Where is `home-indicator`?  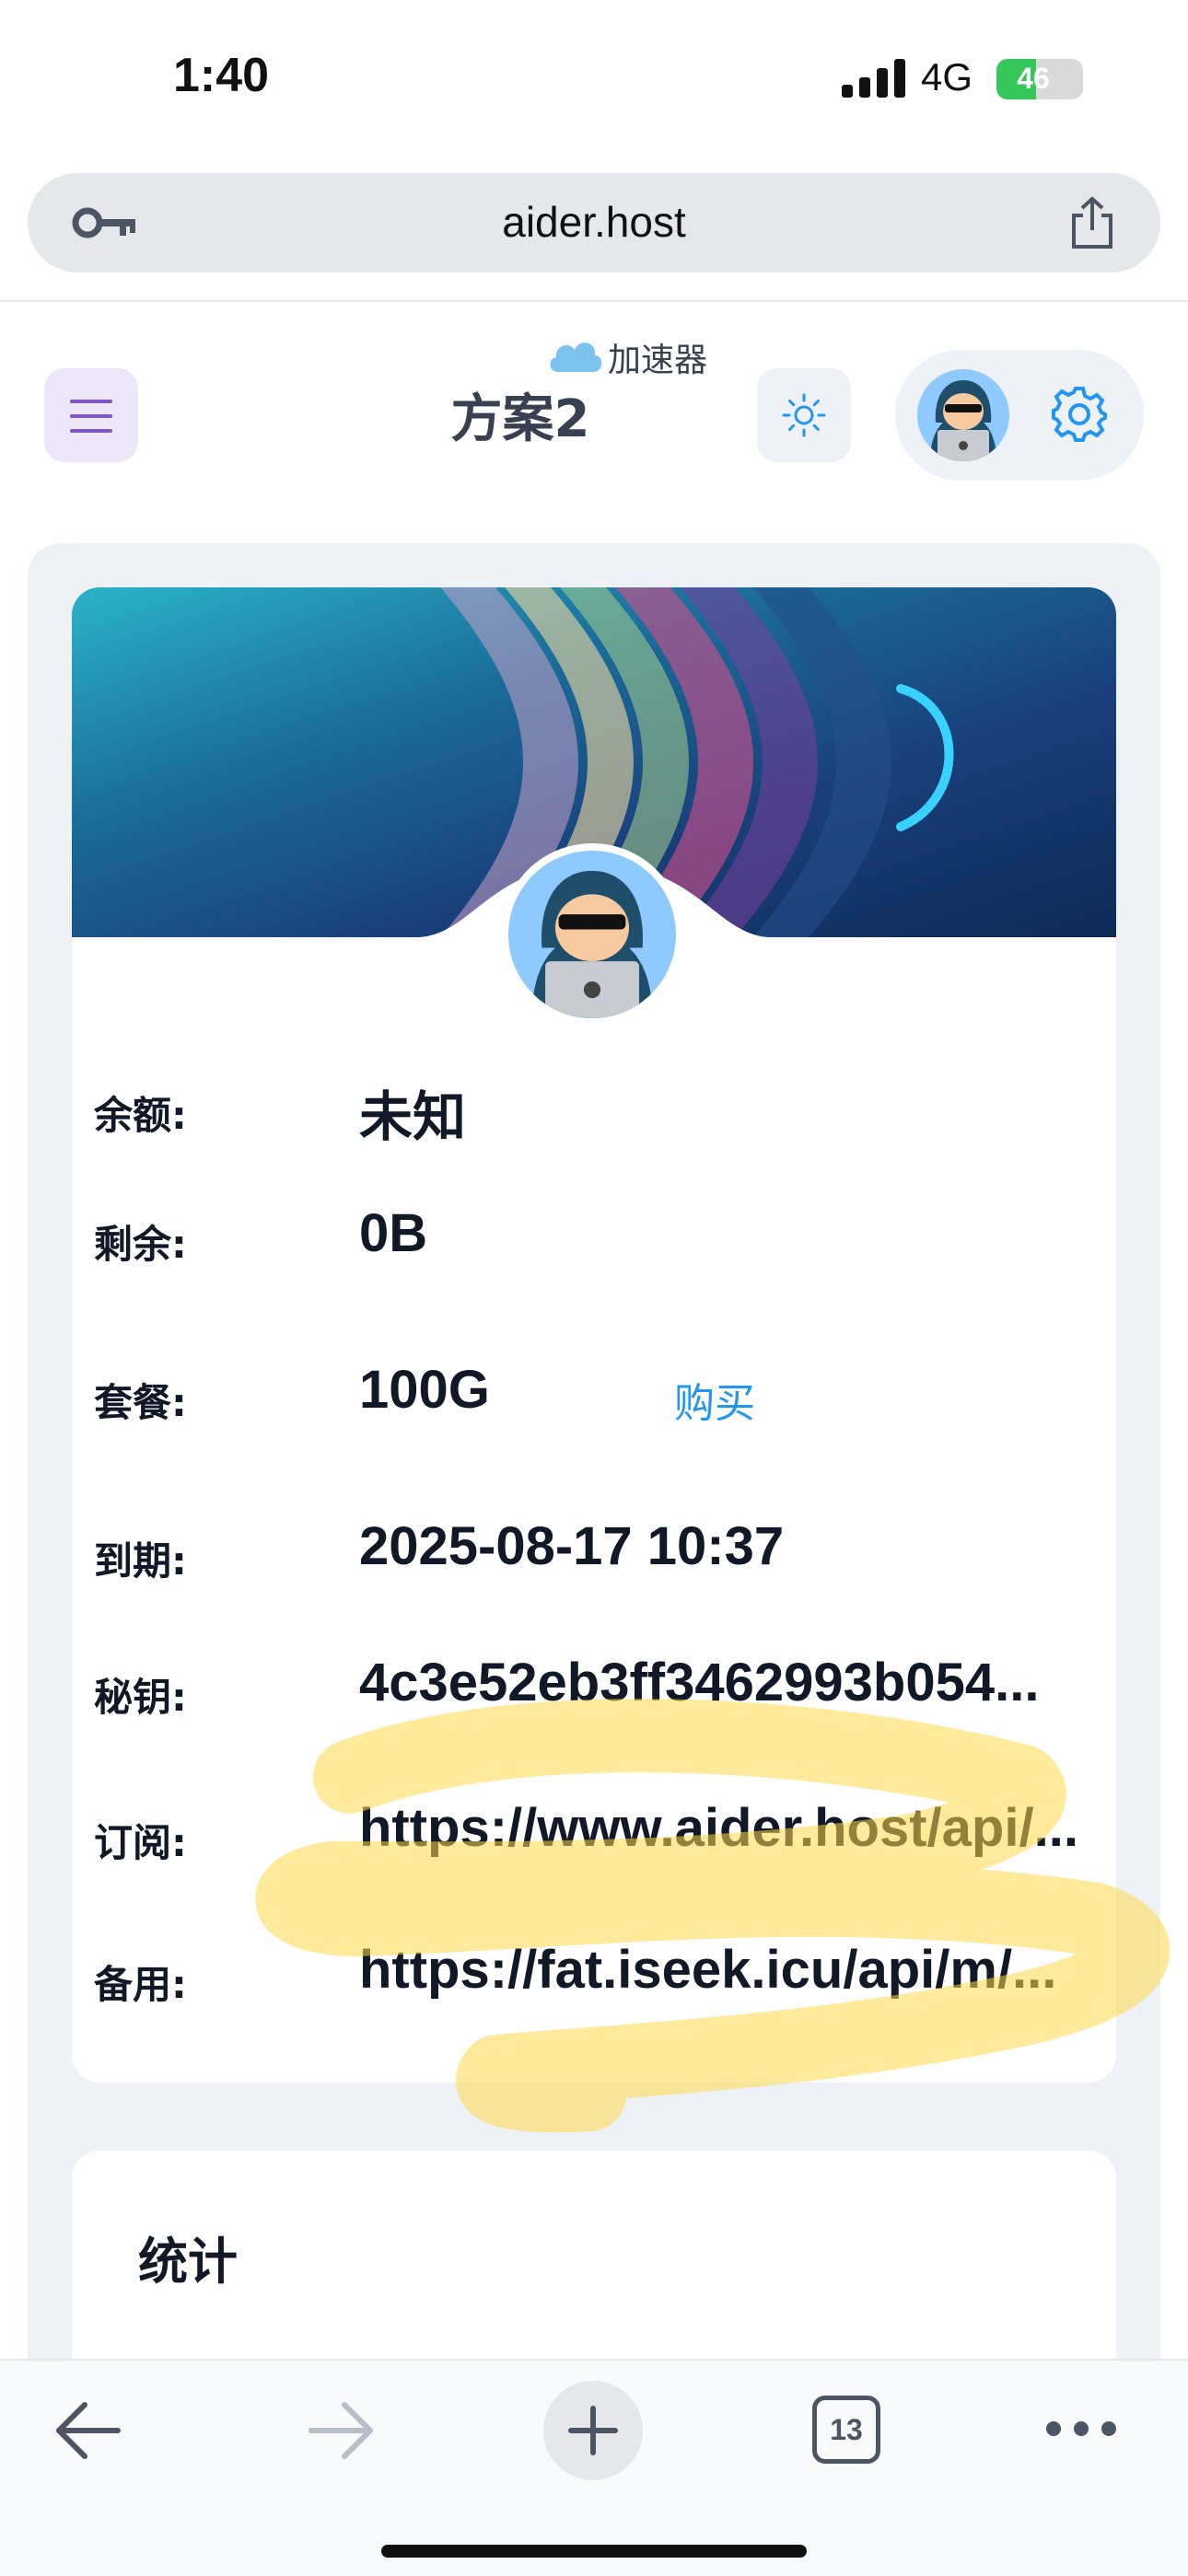 home-indicator is located at coordinates (594, 2551).